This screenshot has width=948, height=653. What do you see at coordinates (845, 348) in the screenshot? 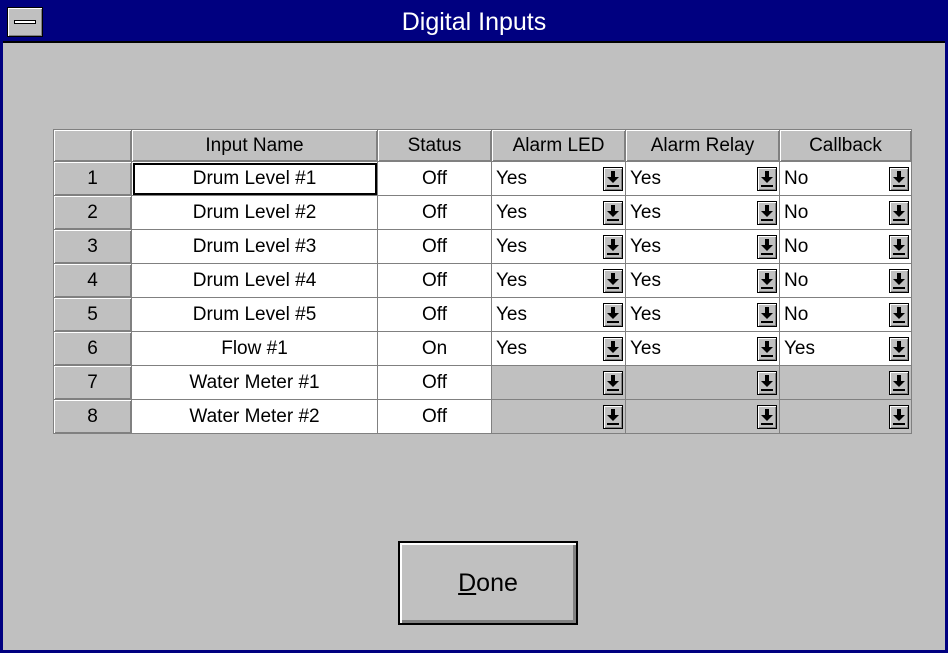
I see `callback-combo: Yes` at bounding box center [845, 348].